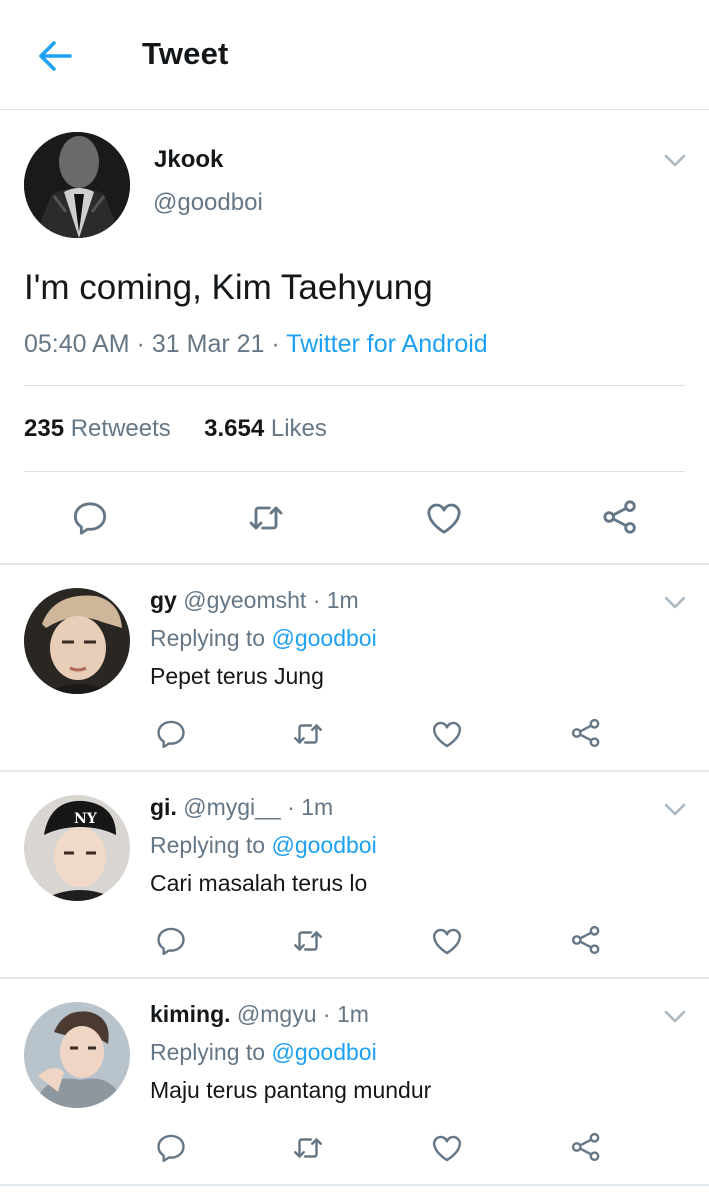 The image size is (709, 1200). I want to click on tweet-options-button, so click(675, 161).